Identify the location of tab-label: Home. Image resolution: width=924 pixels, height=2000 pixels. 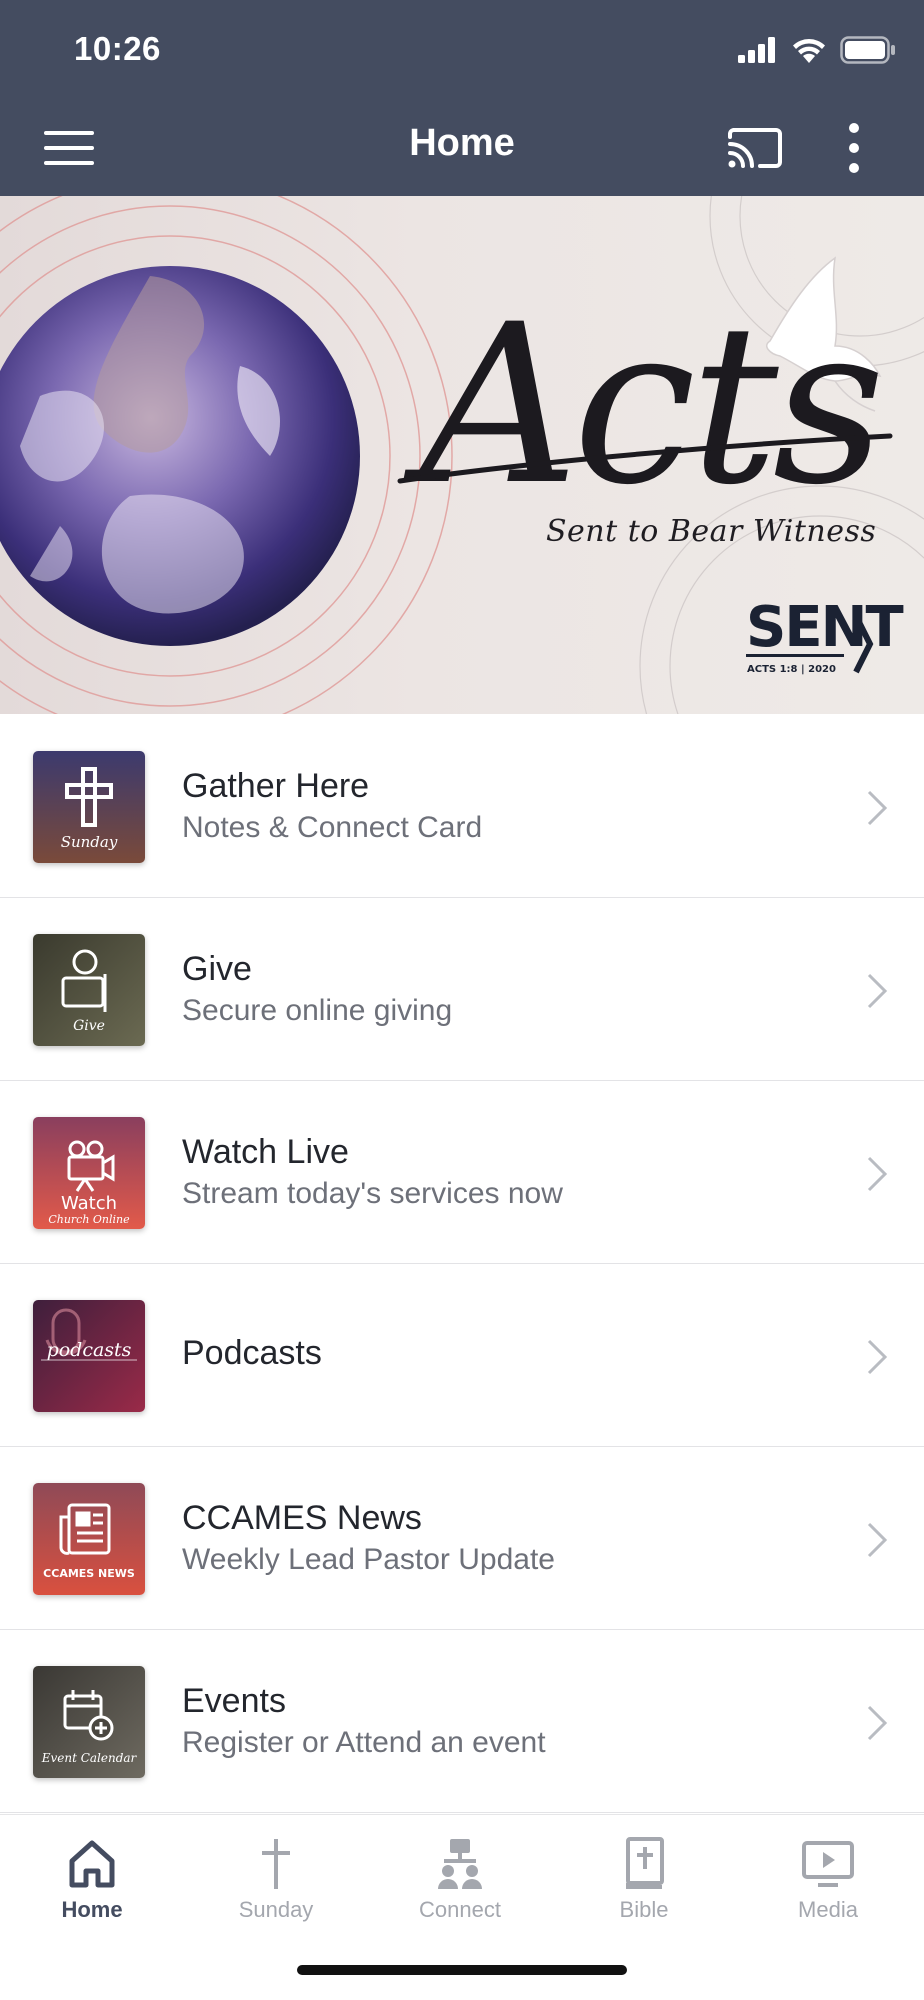
(92, 1909).